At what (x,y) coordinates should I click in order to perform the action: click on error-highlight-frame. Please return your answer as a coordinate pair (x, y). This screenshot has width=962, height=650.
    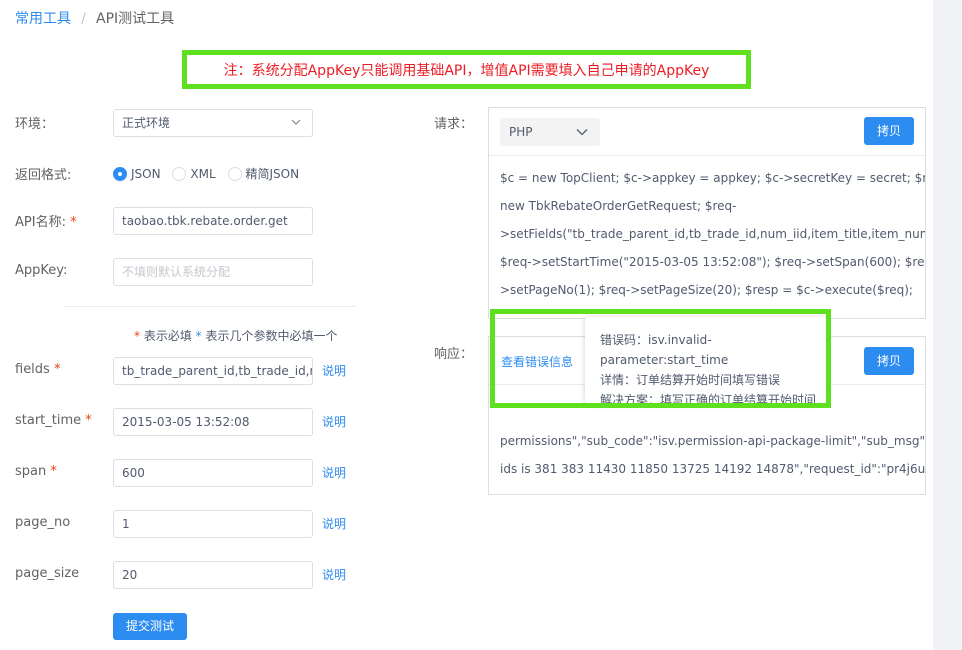
    Looking at the image, I should click on (660, 358).